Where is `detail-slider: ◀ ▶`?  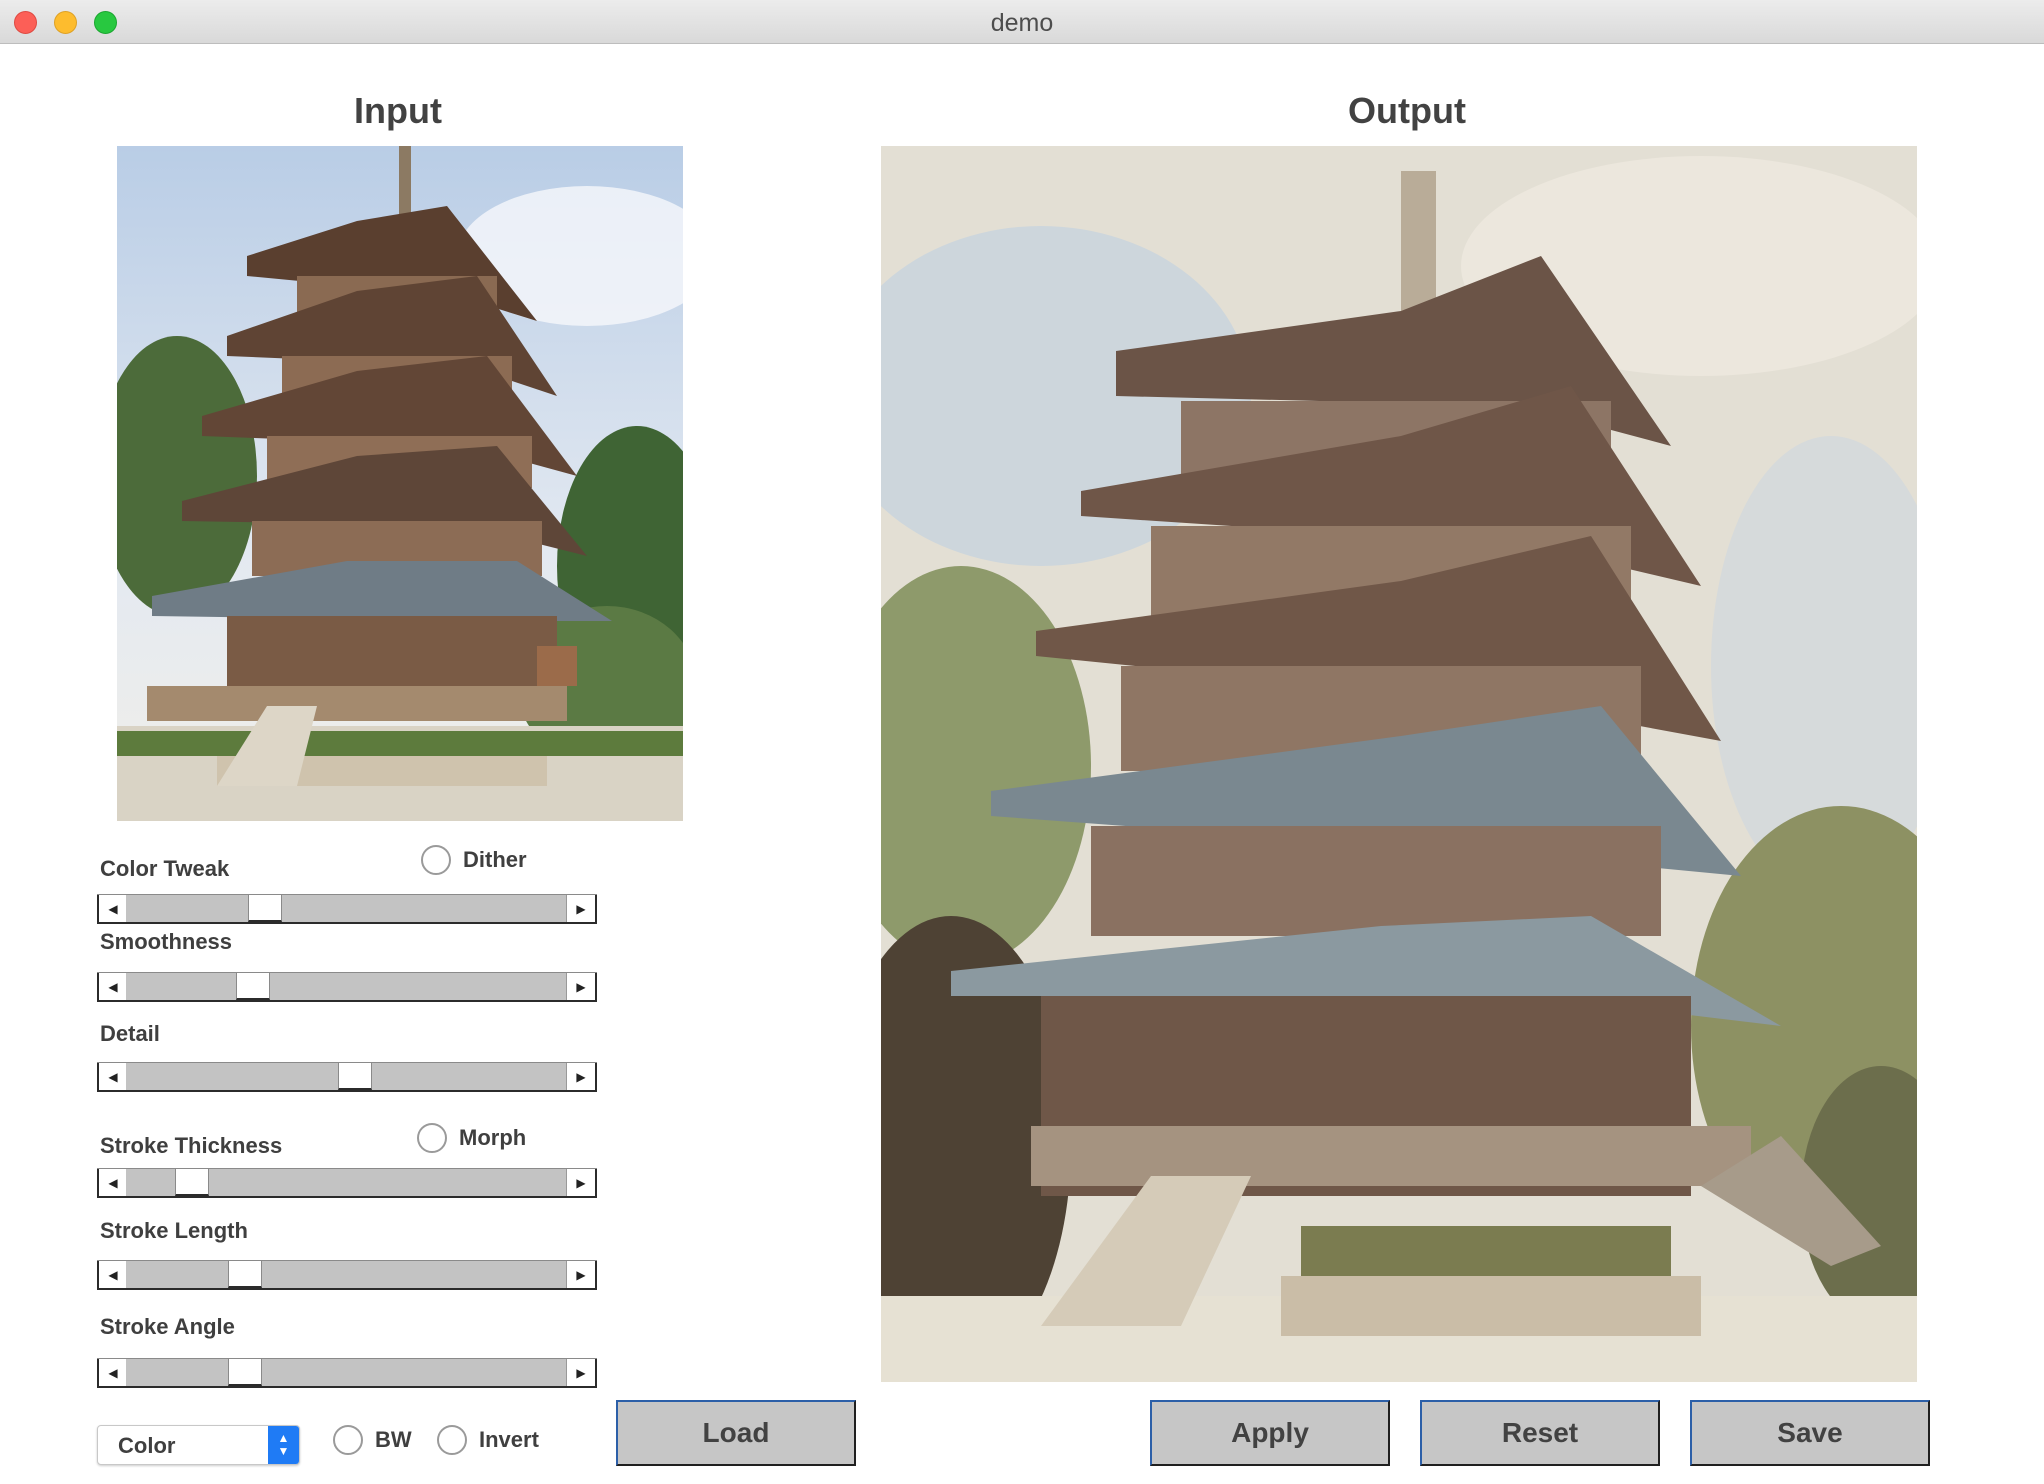
detail-slider: ◀ ▶ is located at coordinates (347, 1077).